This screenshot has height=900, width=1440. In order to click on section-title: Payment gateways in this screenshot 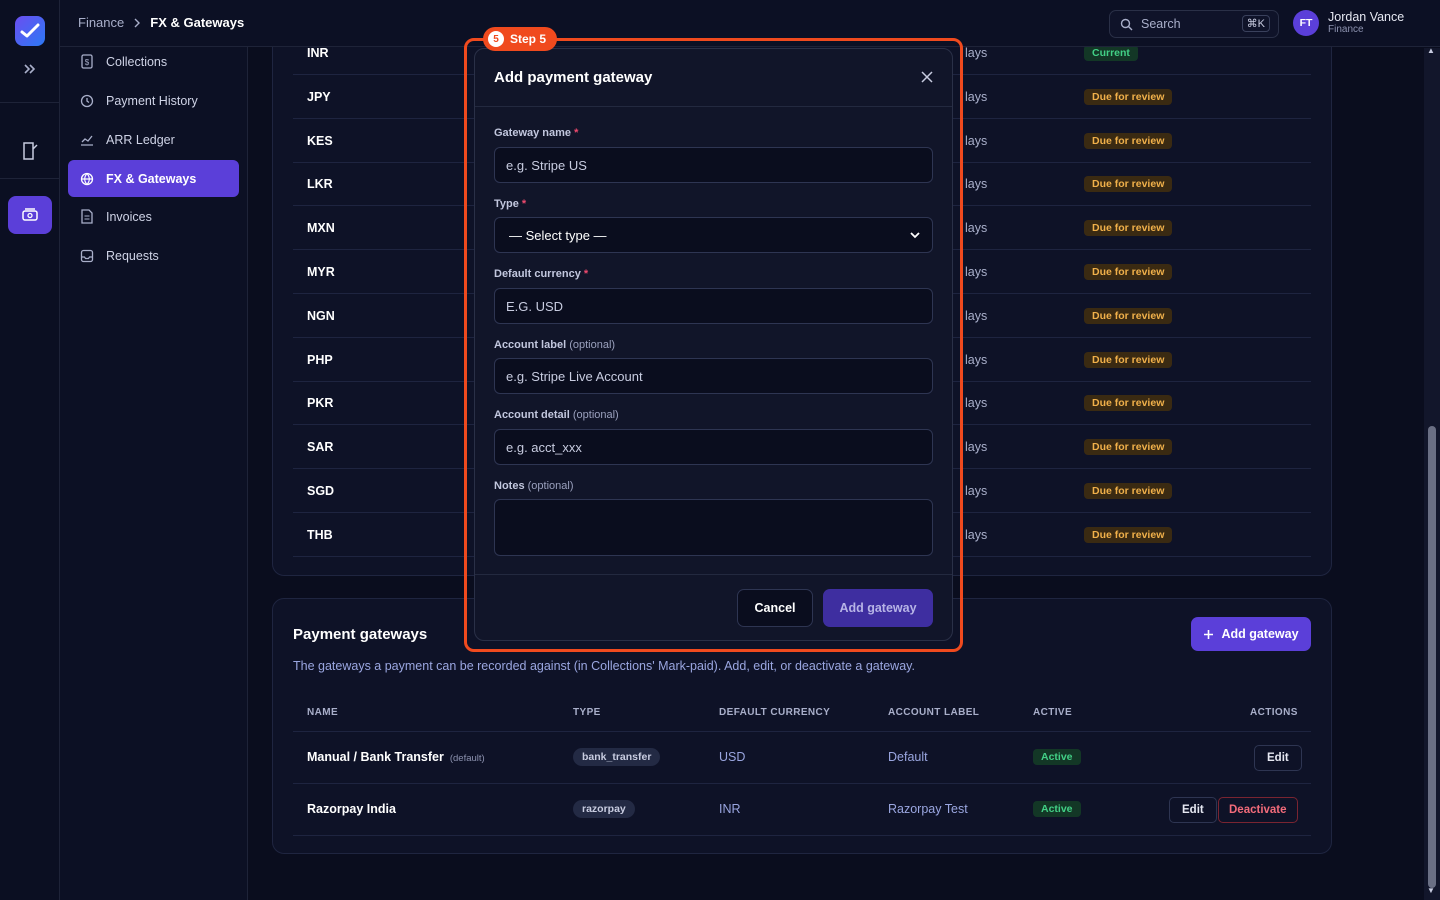, I will do `click(360, 634)`.